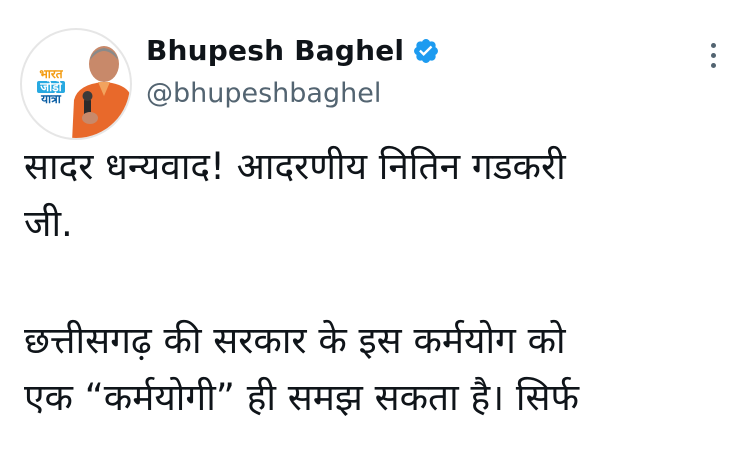 The image size is (750, 450). What do you see at coordinates (302, 397) in the screenshot?
I see `tweet-text-line: एक “कर्मयोगी” ही समझ सकता है। सिर्फ` at bounding box center [302, 397].